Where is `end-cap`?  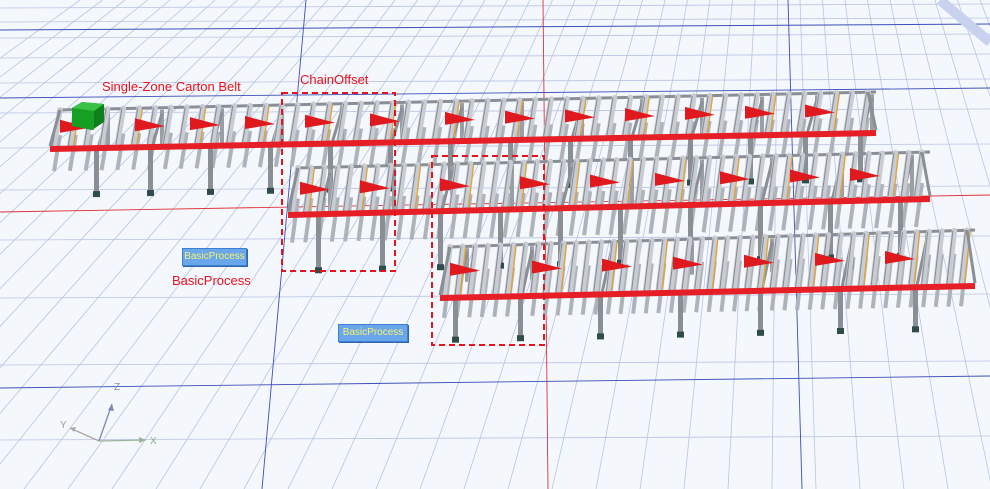
end-cap is located at coordinates (926, 174).